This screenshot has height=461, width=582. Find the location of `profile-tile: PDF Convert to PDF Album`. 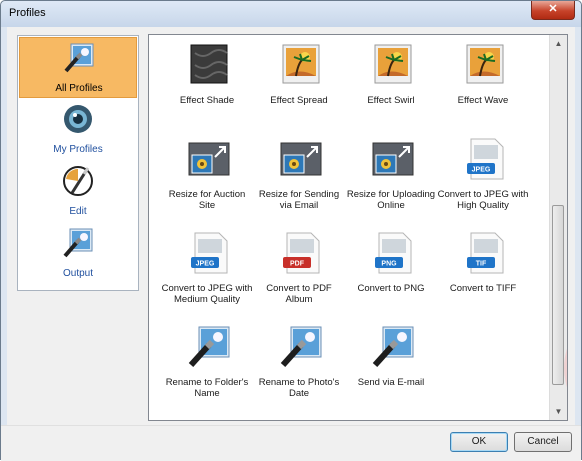

profile-tile: PDF Convert to PDF Album is located at coordinates (299, 272).